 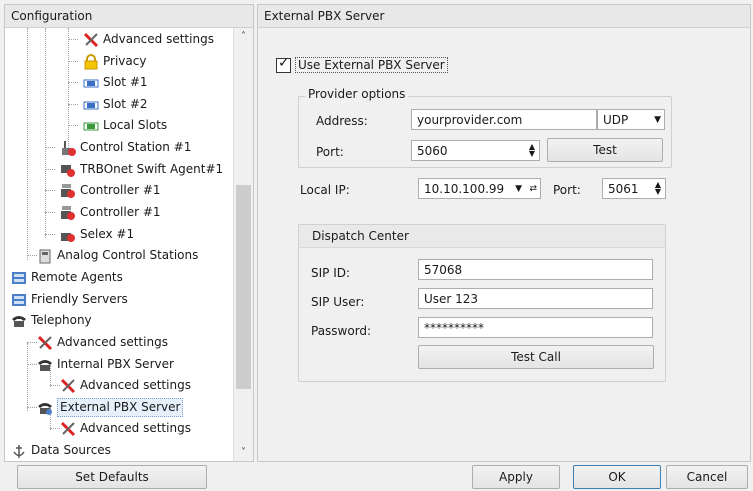 I want to click on lock-icon, so click(x=91, y=61).